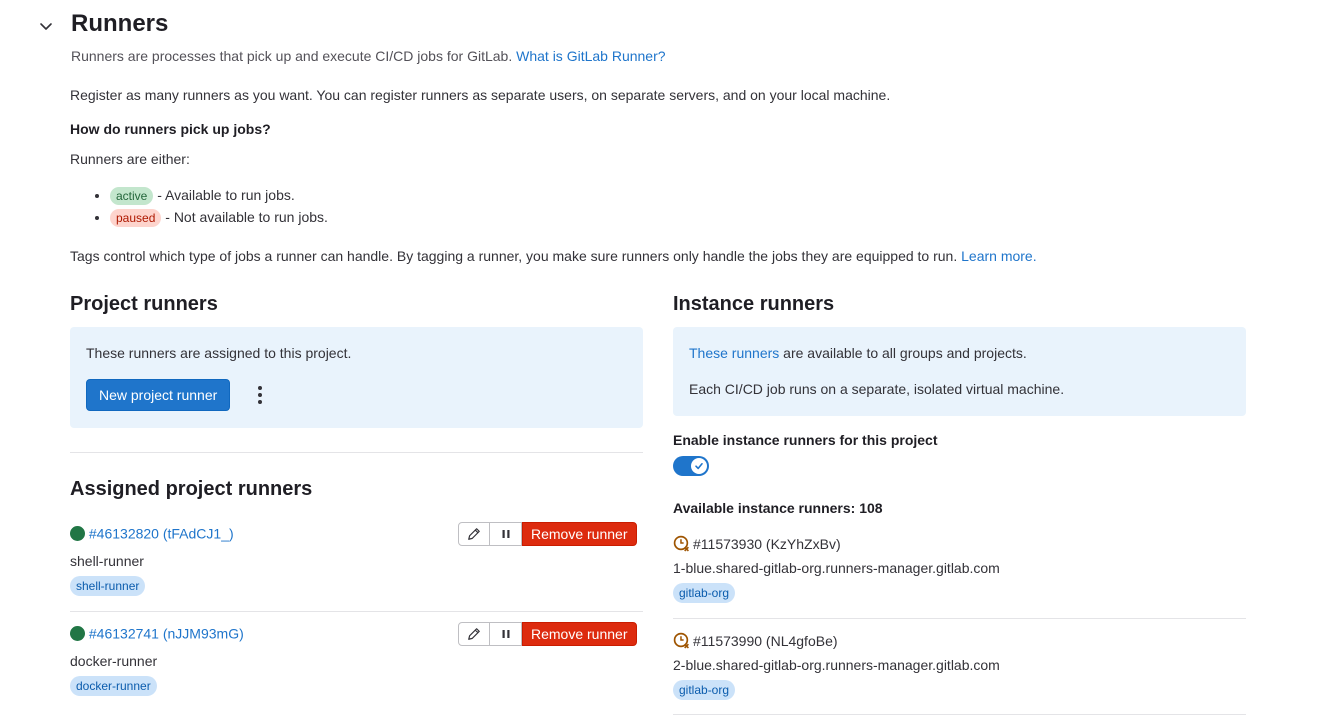 The image size is (1326, 716). What do you see at coordinates (113, 686) in the screenshot?
I see `runner-tag: docker-runner` at bounding box center [113, 686].